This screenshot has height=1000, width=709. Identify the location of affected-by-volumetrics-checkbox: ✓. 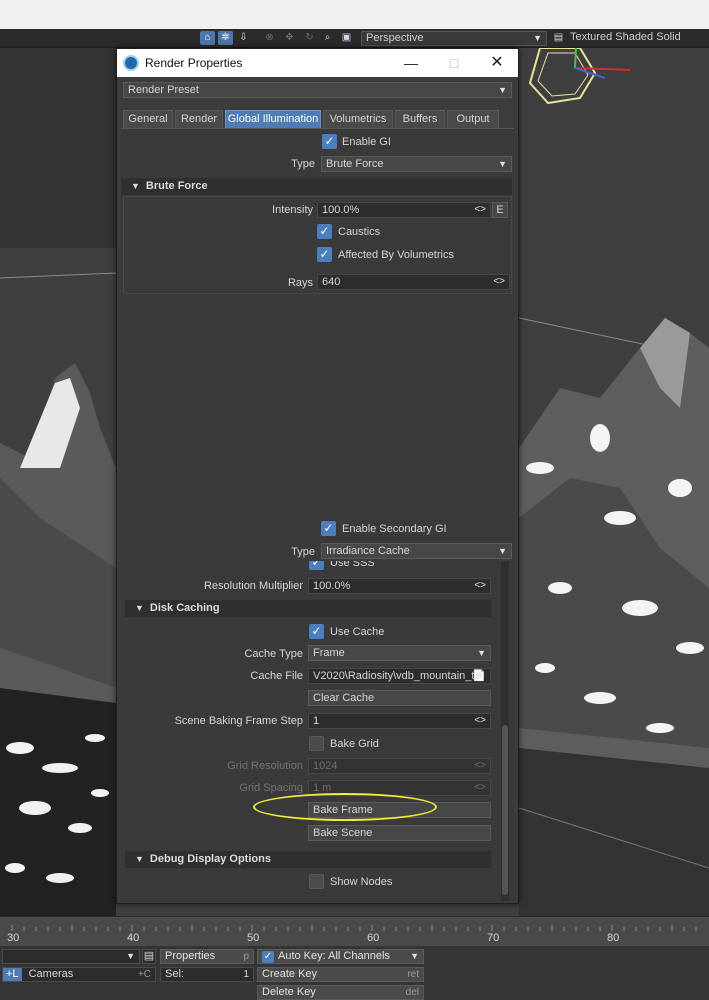
(324, 254).